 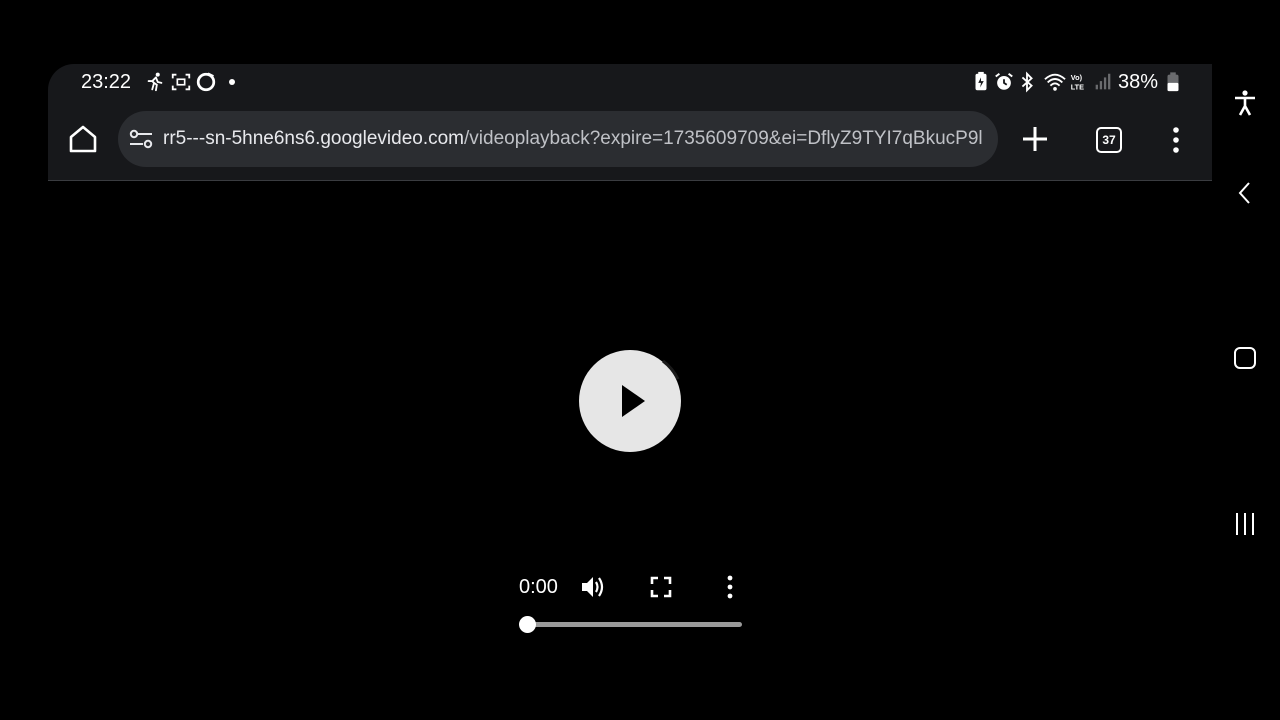 I want to click on status-time: 23:22, so click(x=106, y=82).